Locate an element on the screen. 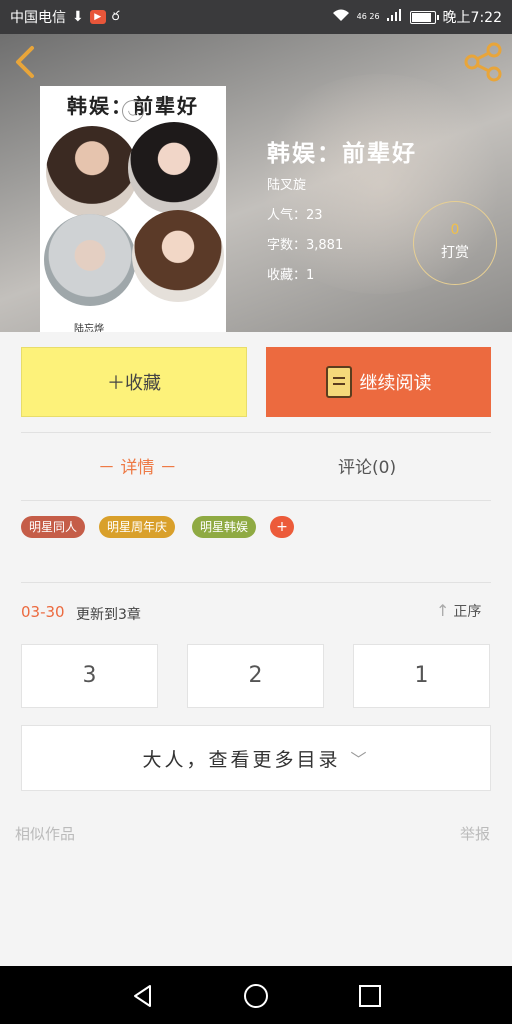 The image size is (512, 1024). square-recents-icon is located at coordinates (370, 996).